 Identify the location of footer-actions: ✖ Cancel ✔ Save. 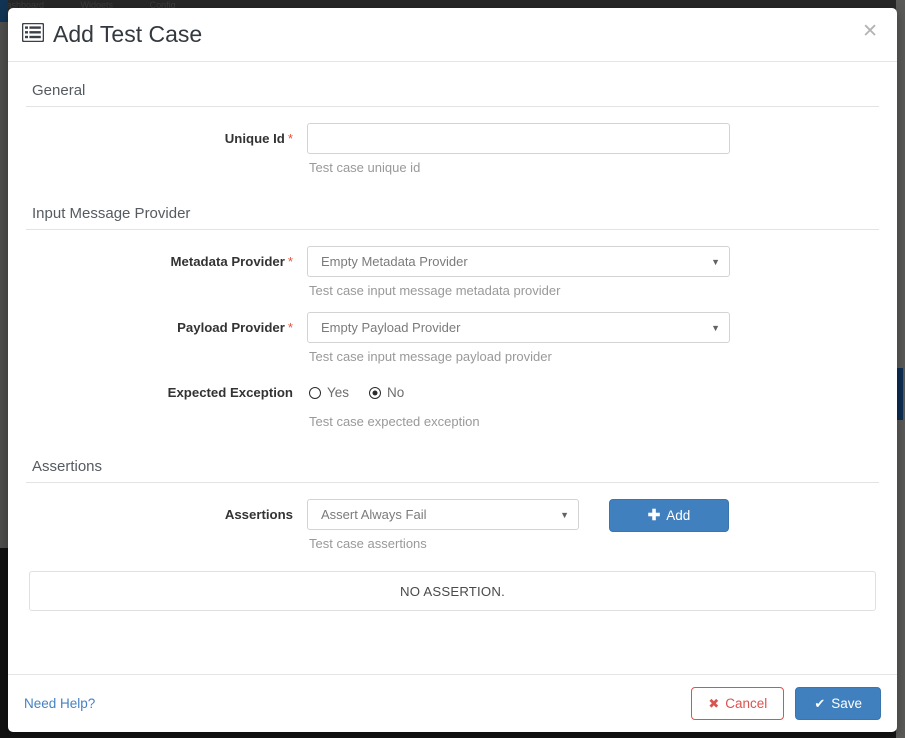
(786, 703).